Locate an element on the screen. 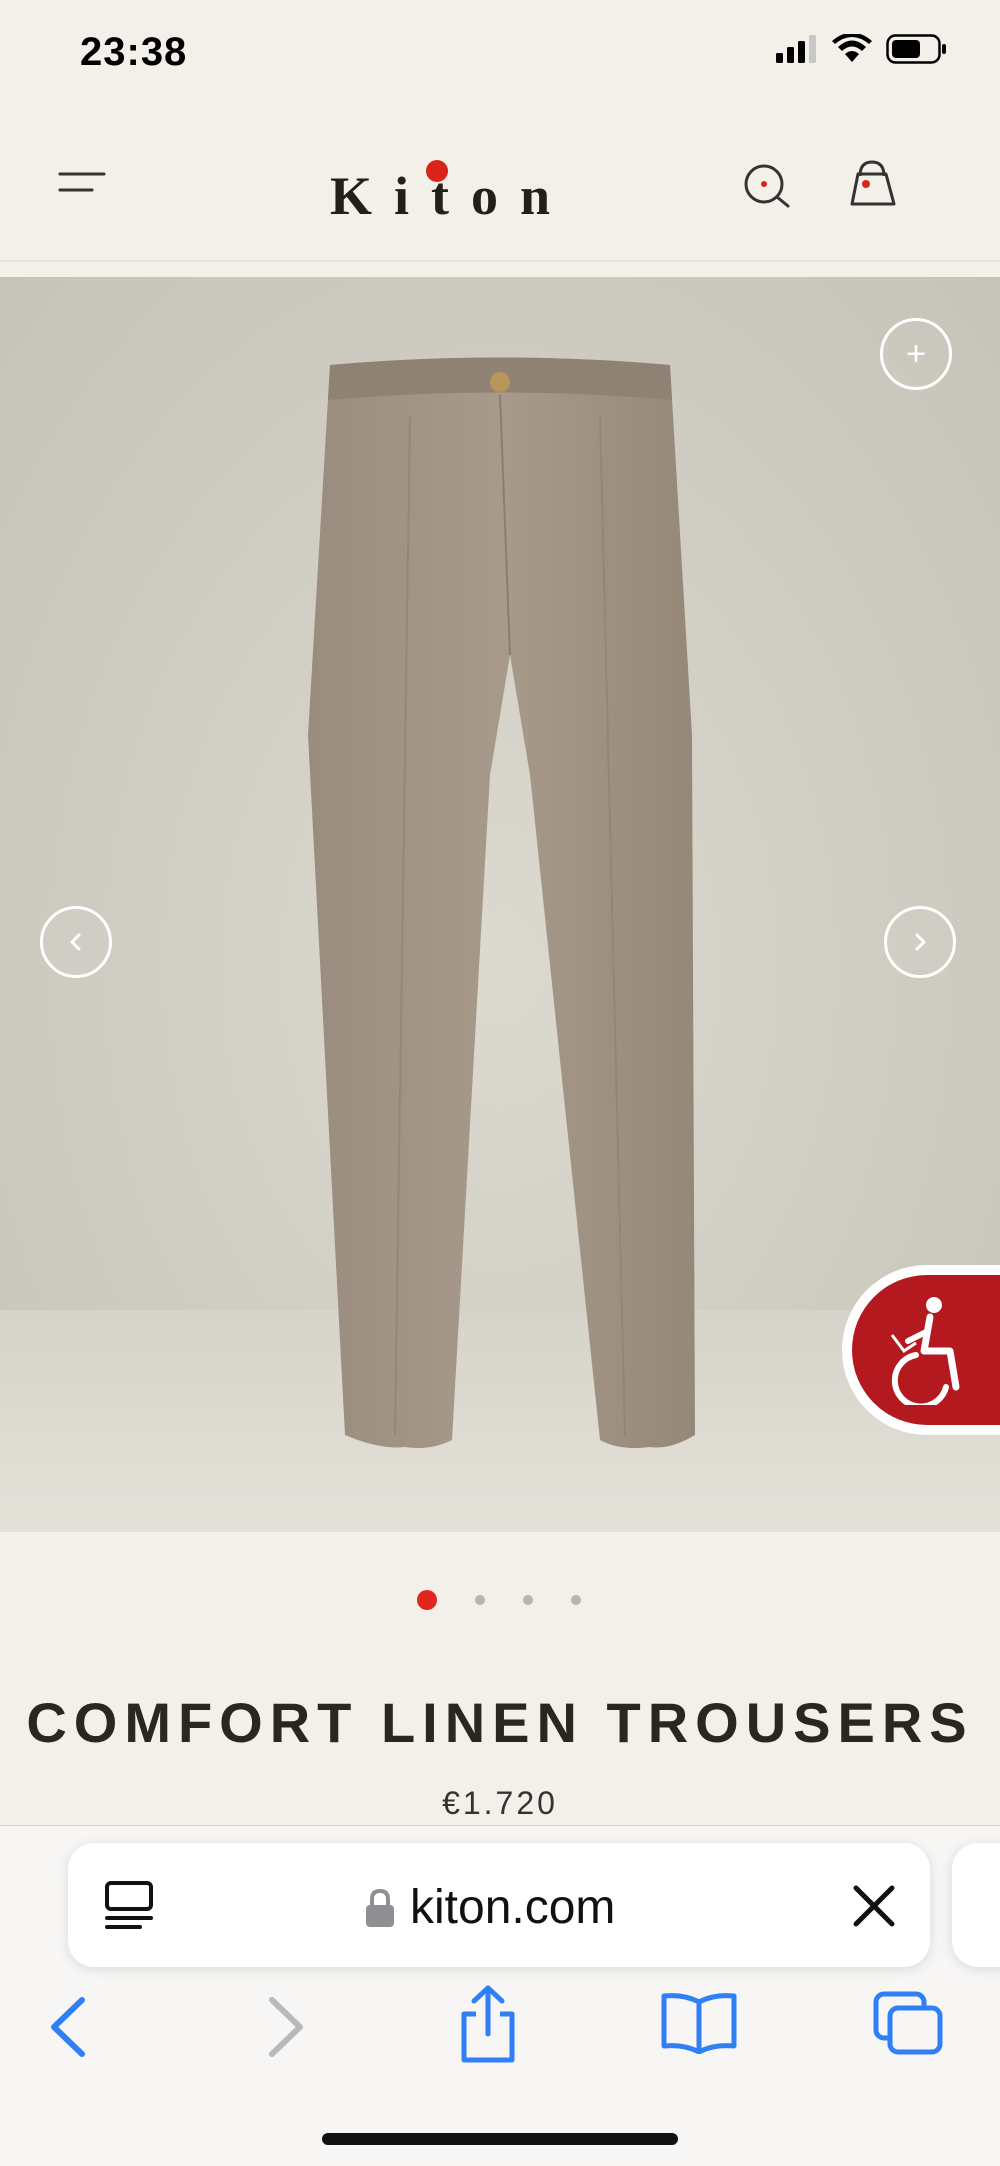 This screenshot has height=2166, width=1000. kiton-logo: Kiton is located at coordinates (451, 196).